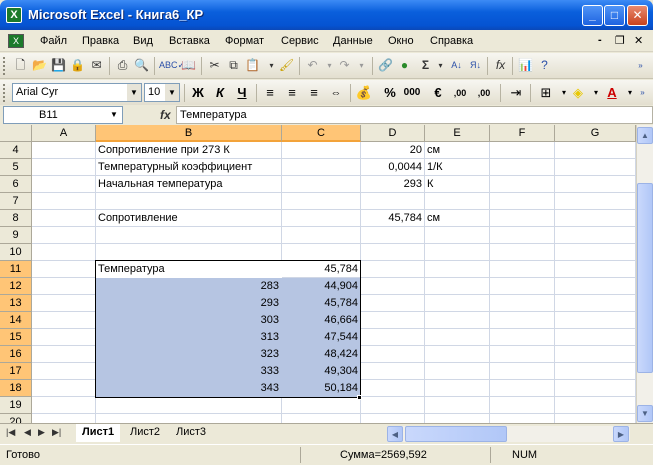  I want to click on merge-center-icon: ⇔, so click(336, 93).